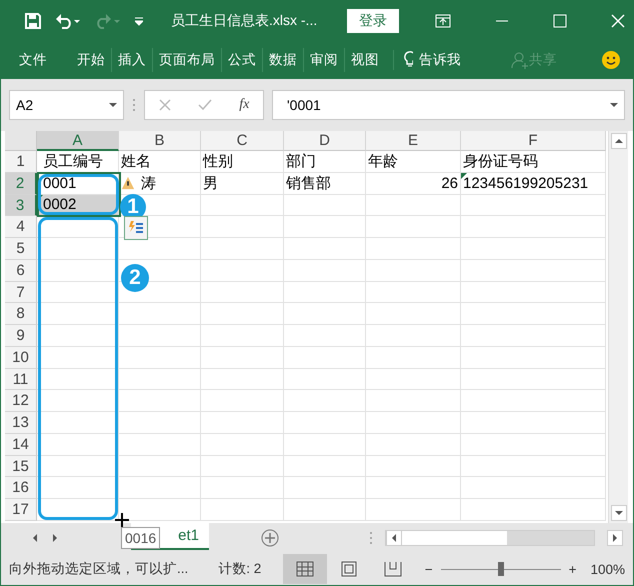  I want to click on zoom-slider-thumb, so click(501, 569).